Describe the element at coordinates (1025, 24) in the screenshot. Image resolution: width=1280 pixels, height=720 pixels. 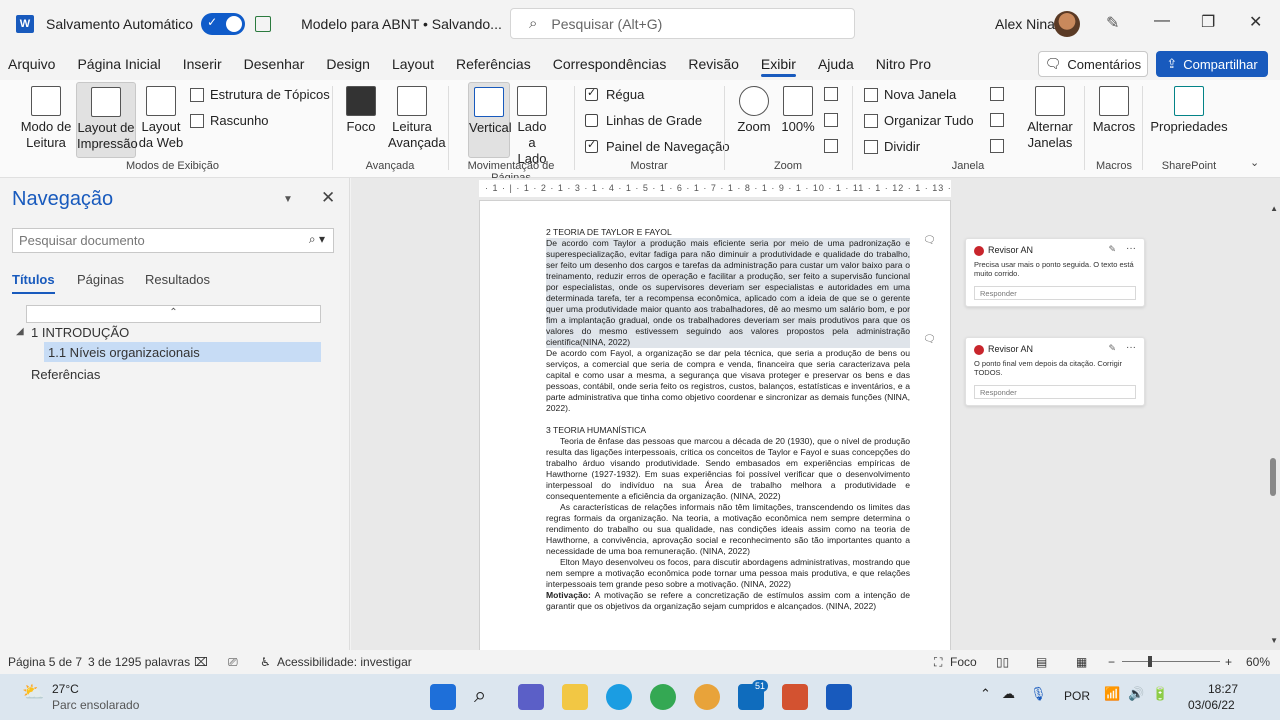
I see `user-name: Alex Nina` at that location.